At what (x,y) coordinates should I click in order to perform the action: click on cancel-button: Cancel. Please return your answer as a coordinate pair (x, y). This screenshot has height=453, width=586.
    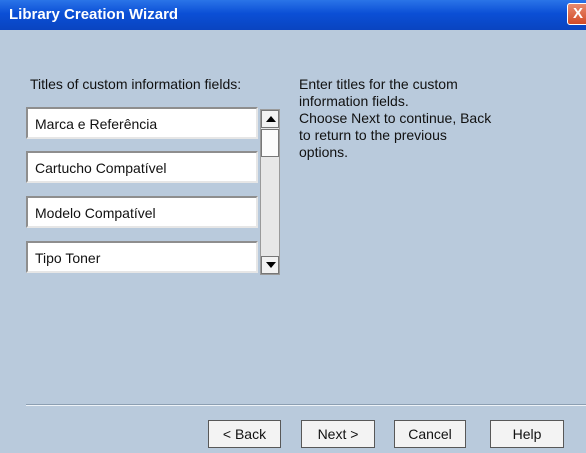
    Looking at the image, I should click on (430, 434).